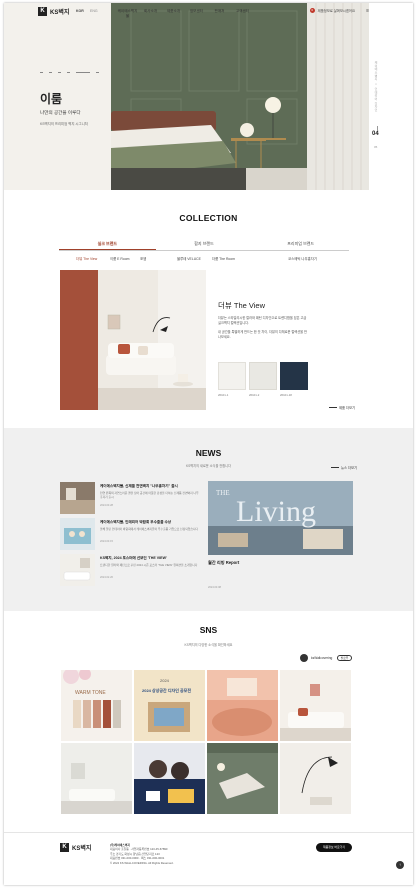 Image resolution: width=418 pixels, height=889 pixels. Describe the element at coordinates (276, 511) in the screenshot. I see `feature-word: Living` at that location.